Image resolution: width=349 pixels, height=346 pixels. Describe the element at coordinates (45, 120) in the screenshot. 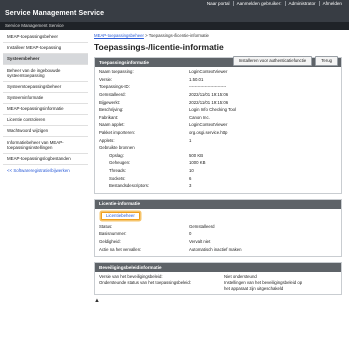

I see `sidebar-item-check-license: Licentie controleren` at that location.